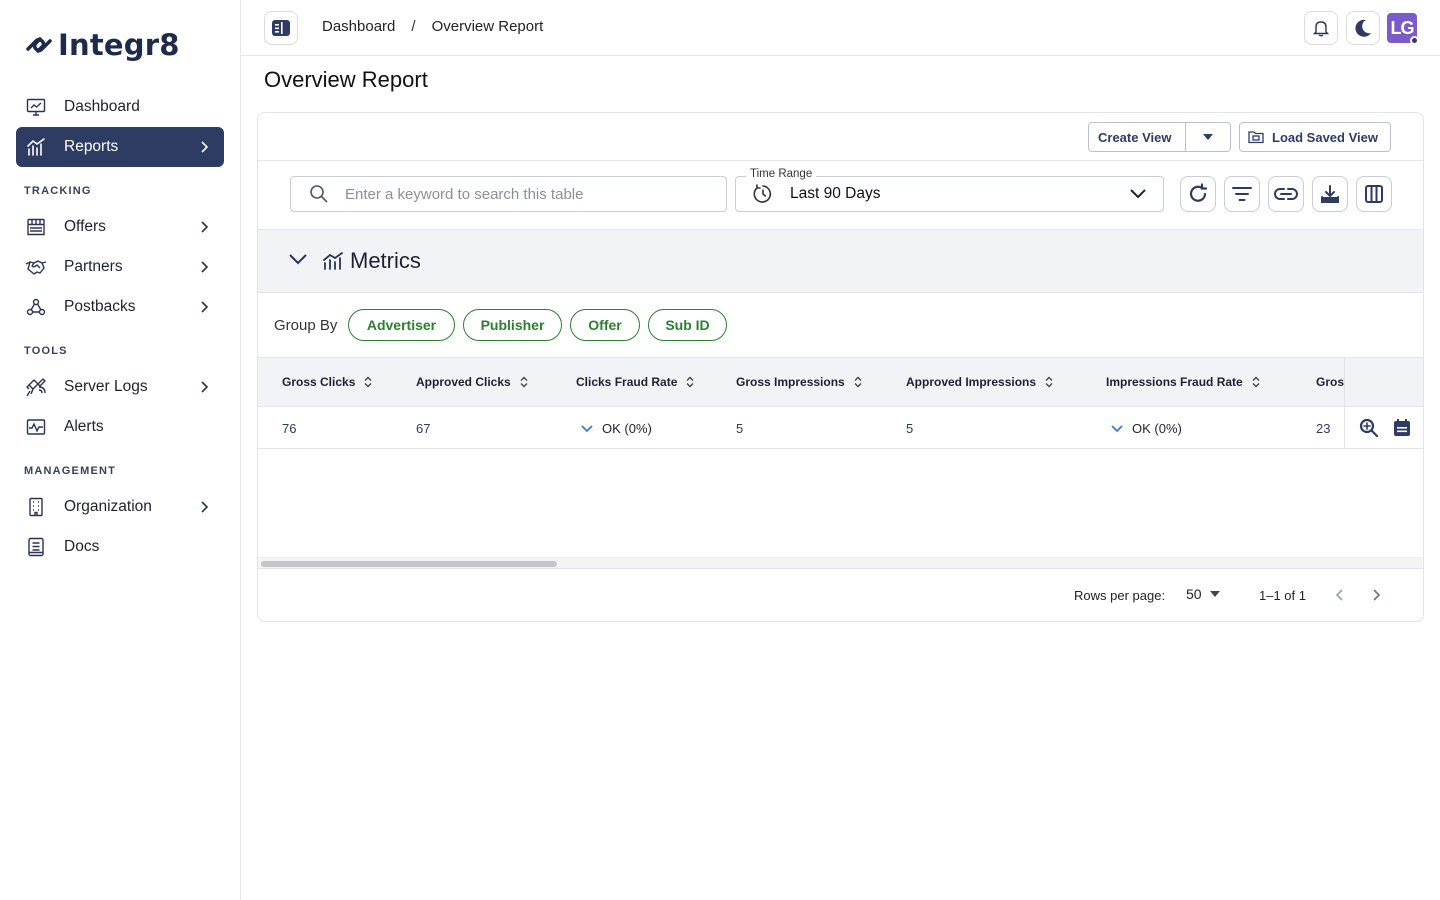  What do you see at coordinates (36, 267) in the screenshot?
I see `handshake-icon` at bounding box center [36, 267].